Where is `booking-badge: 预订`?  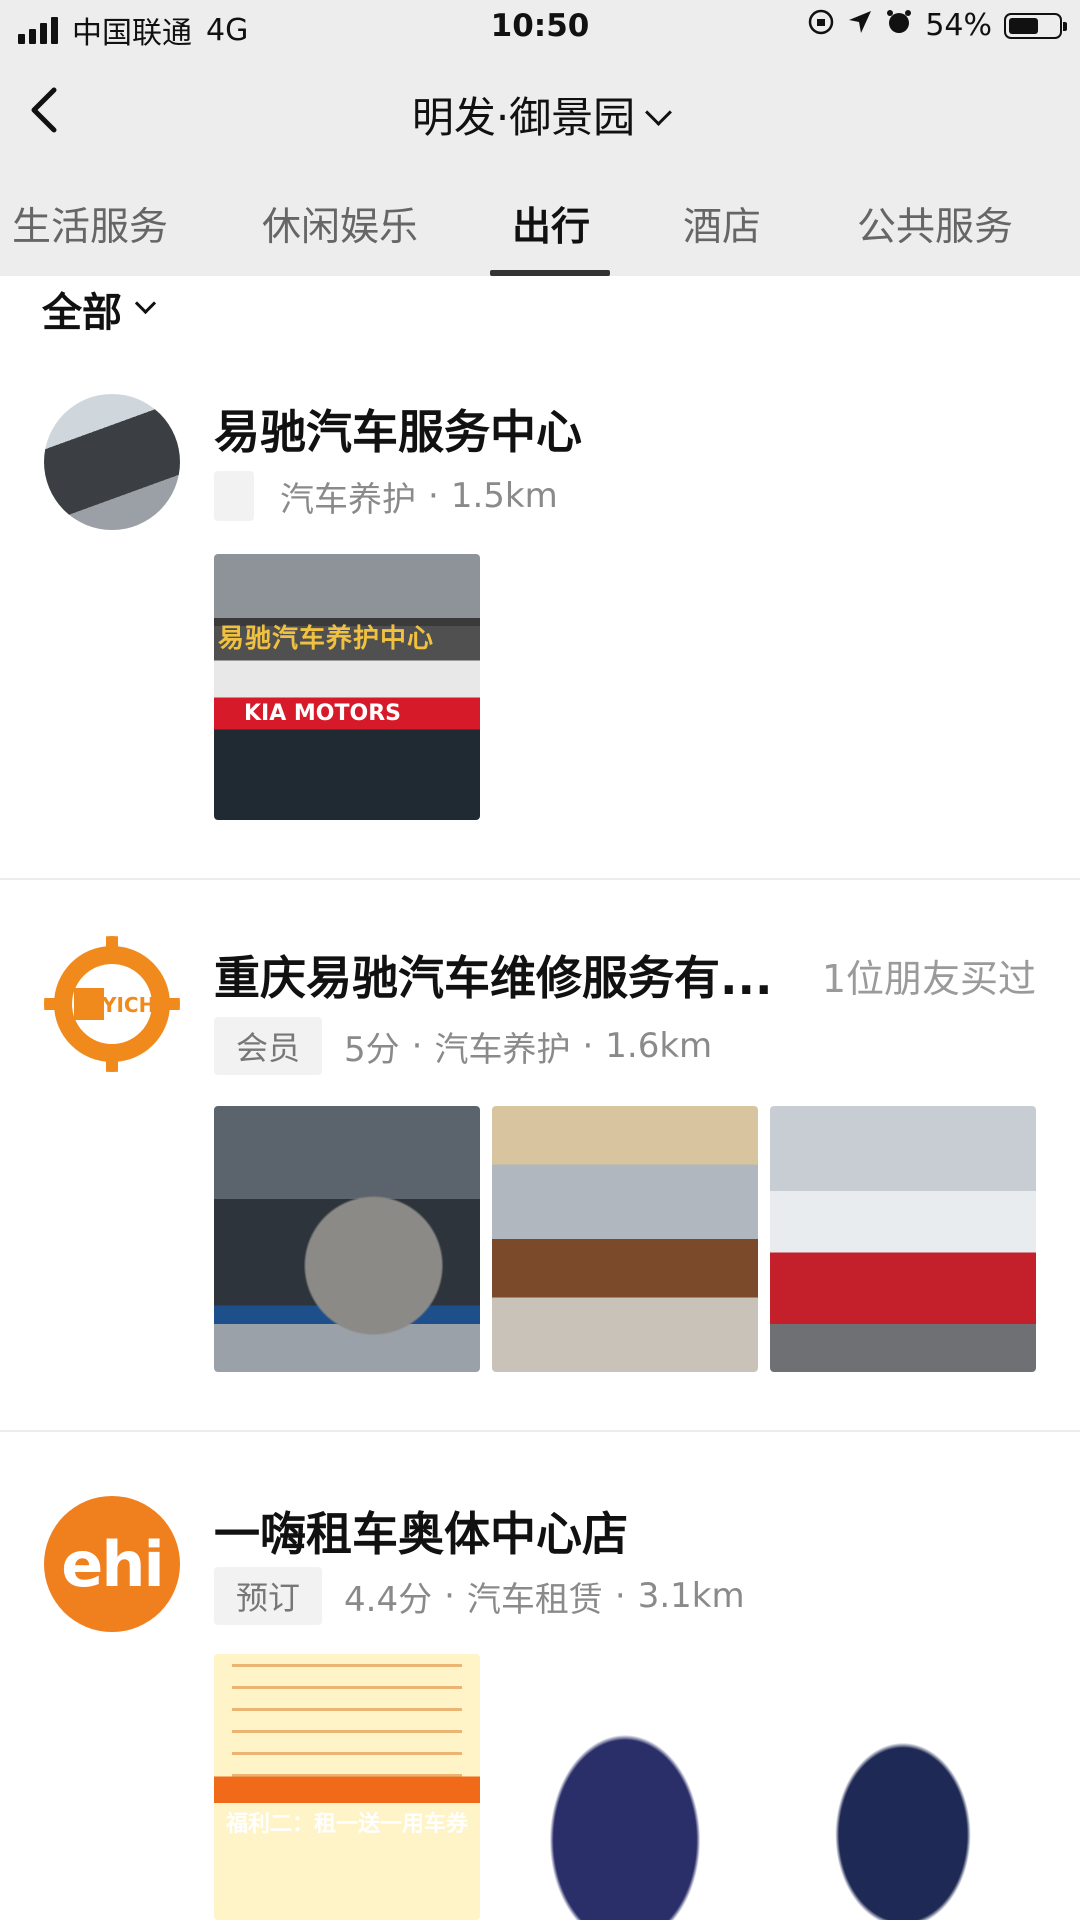 booking-badge: 预订 is located at coordinates (268, 1596).